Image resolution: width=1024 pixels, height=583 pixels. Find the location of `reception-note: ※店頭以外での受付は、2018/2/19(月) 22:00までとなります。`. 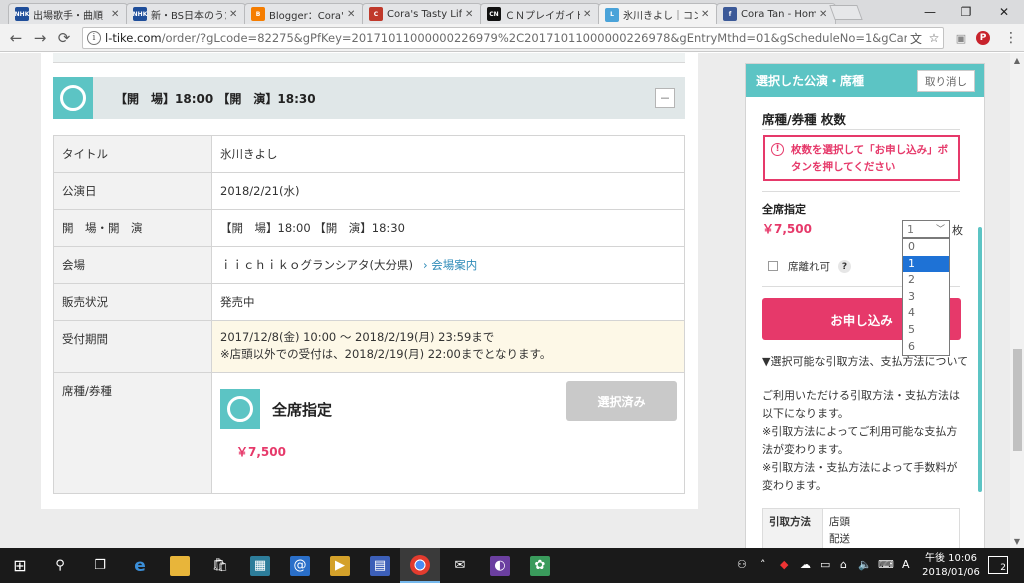

reception-note: ※店頭以外での受付は、2018/2/19(月) 22:00までとなります。 is located at coordinates (386, 354).